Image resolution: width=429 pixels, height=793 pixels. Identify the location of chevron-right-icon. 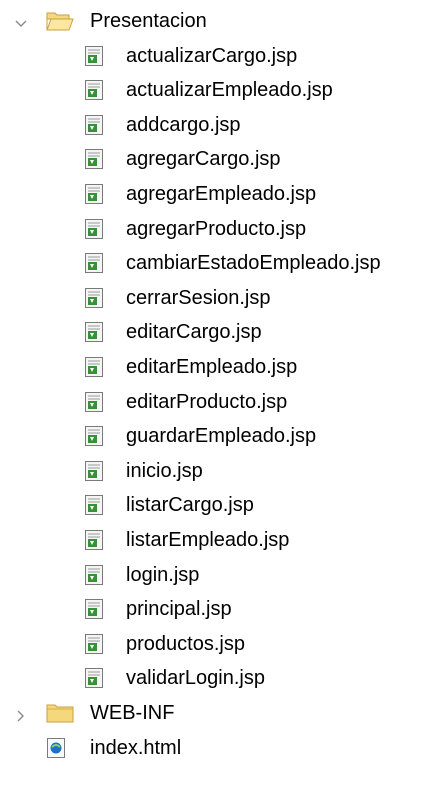
(21, 714).